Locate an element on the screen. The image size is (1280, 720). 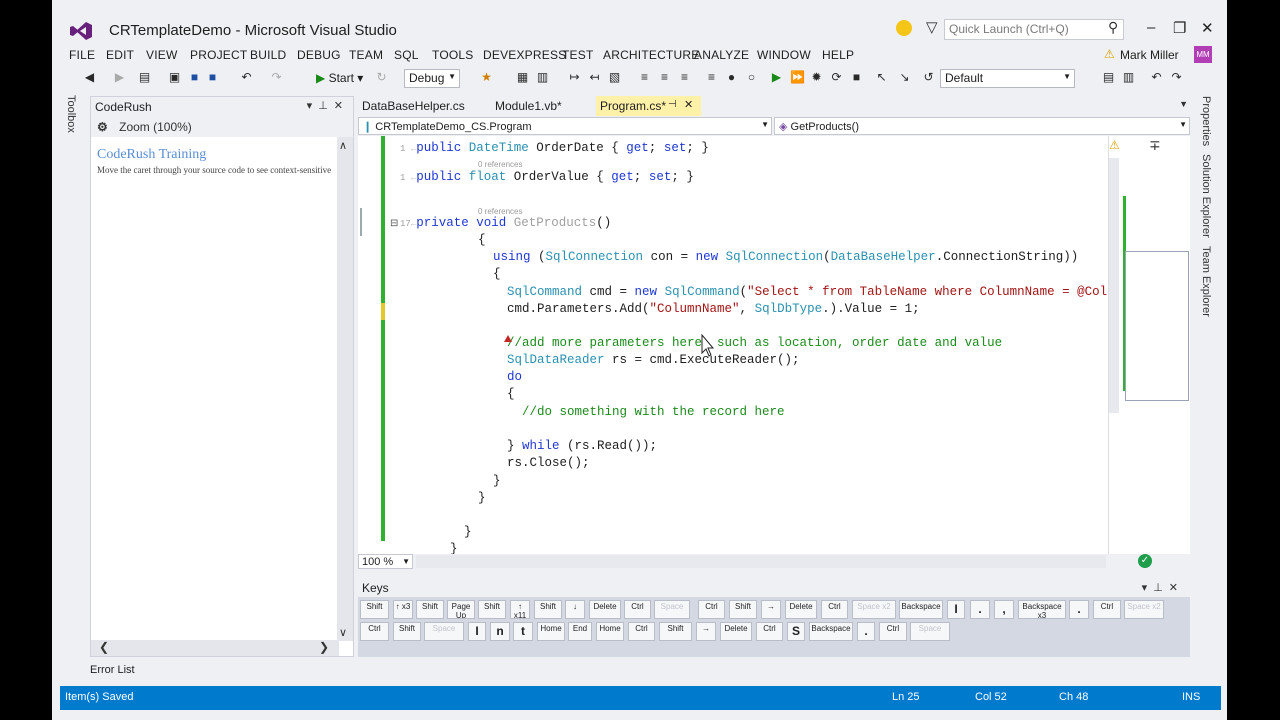
menu-edit: EDIT is located at coordinates (120, 55).